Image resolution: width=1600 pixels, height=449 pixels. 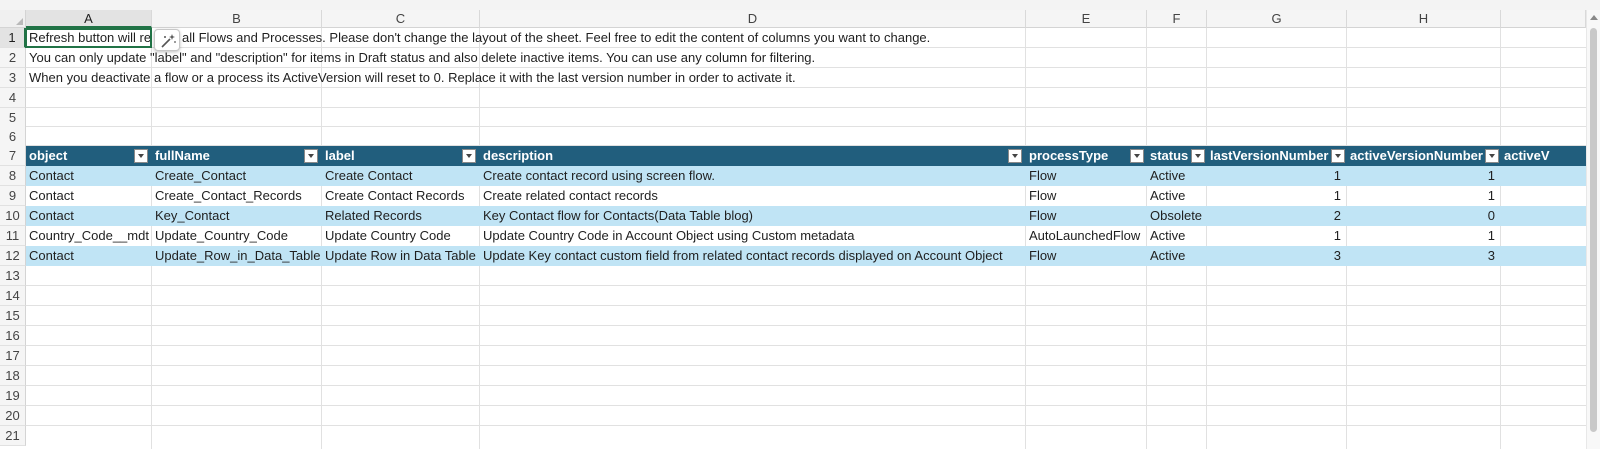 What do you see at coordinates (13, 216) in the screenshot?
I see `row-header: 10` at bounding box center [13, 216].